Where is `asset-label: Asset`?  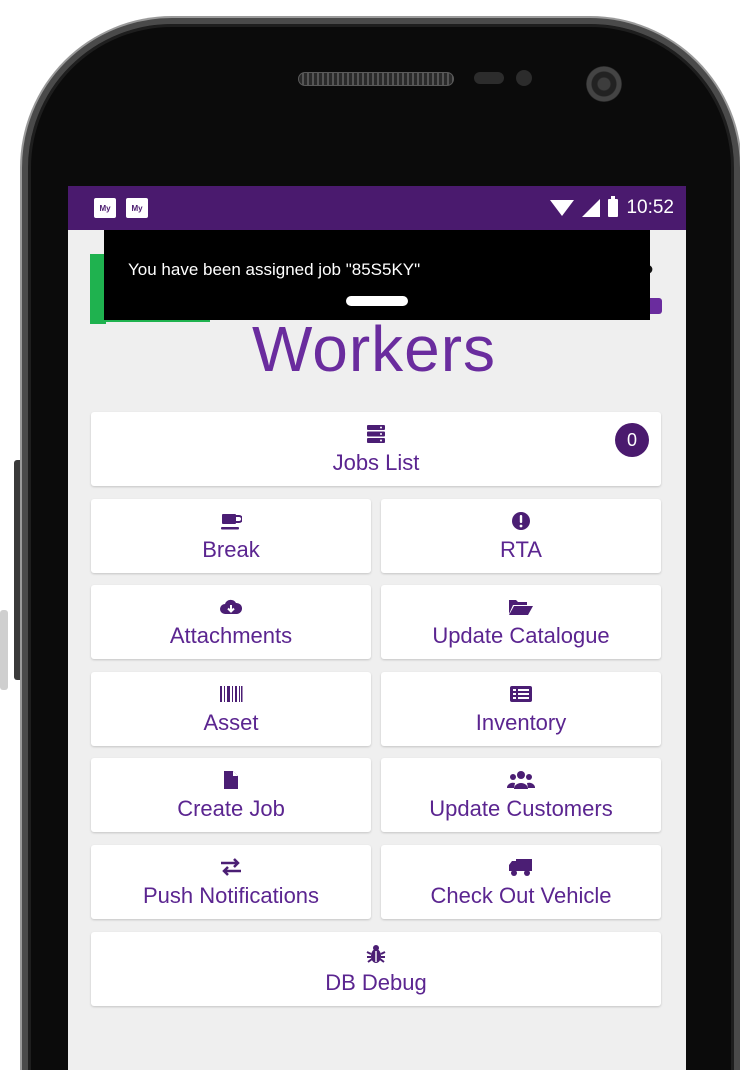
asset-label: Asset is located at coordinates (231, 722).